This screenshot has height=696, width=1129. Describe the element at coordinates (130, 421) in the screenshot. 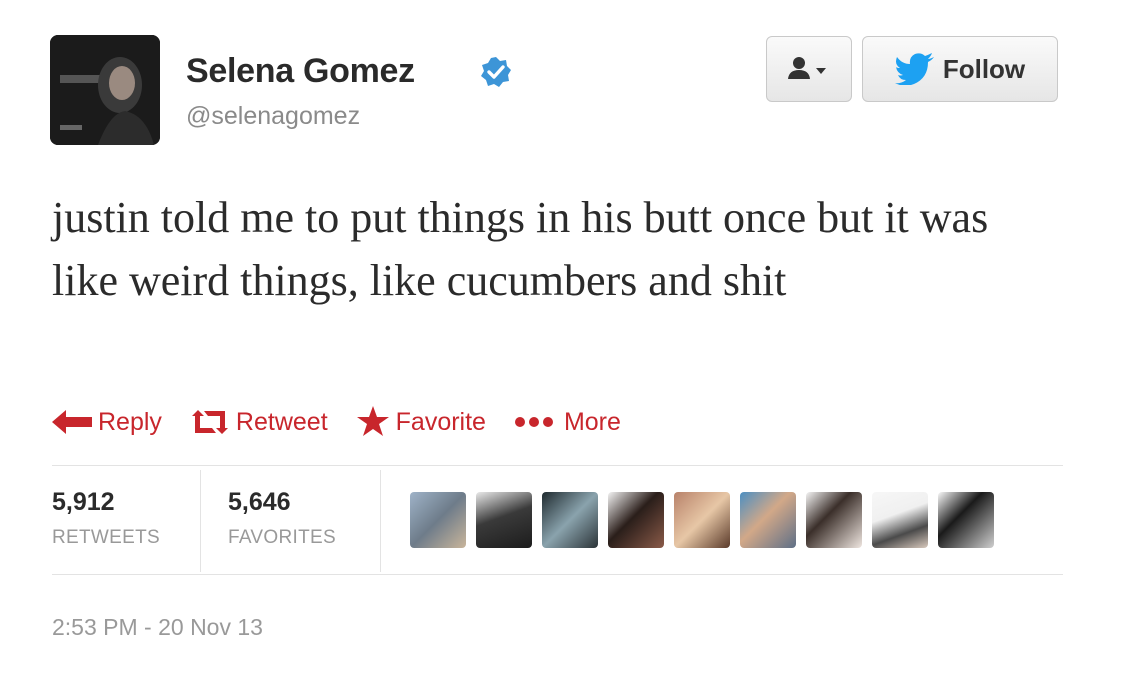

I see `reply-label: Reply` at that location.